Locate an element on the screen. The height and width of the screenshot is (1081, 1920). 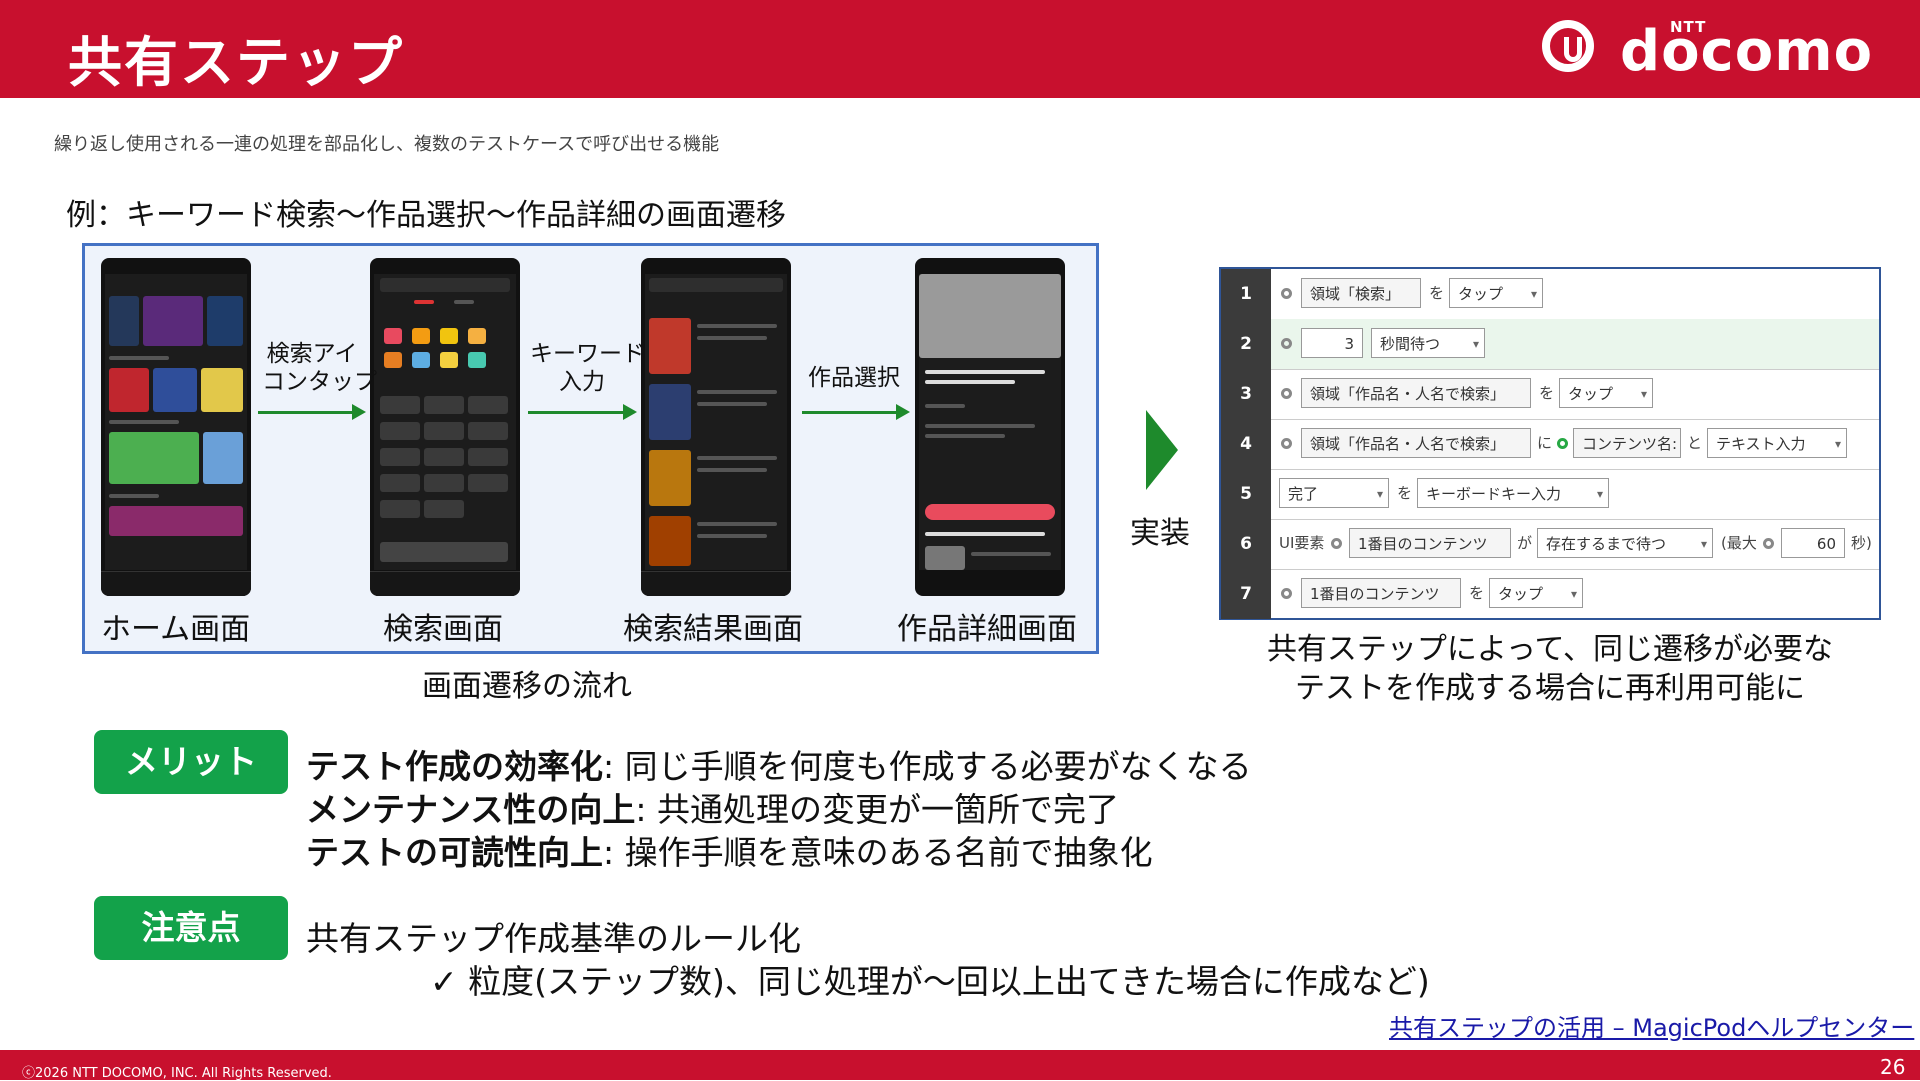
max-wait-unit: 秒) is located at coordinates (1861, 543).